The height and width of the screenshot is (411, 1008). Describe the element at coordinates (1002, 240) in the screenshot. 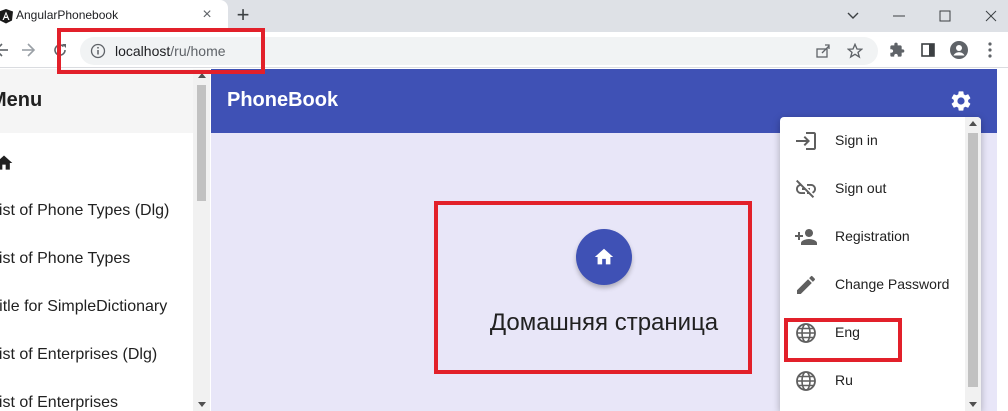

I see `page-scrollbar` at that location.